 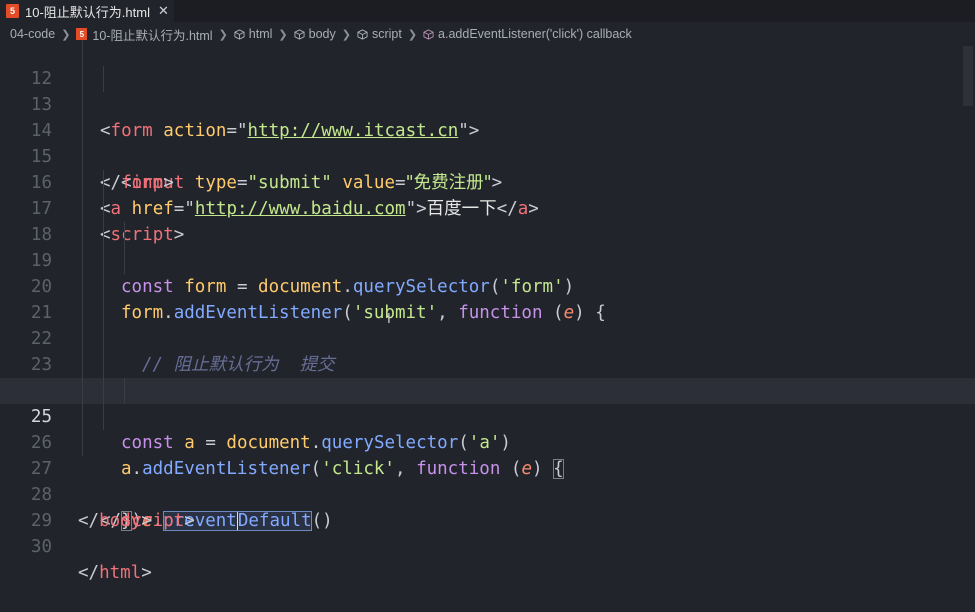 I want to click on tab-title: 10-阻止默认行为.html, so click(x=87, y=12).